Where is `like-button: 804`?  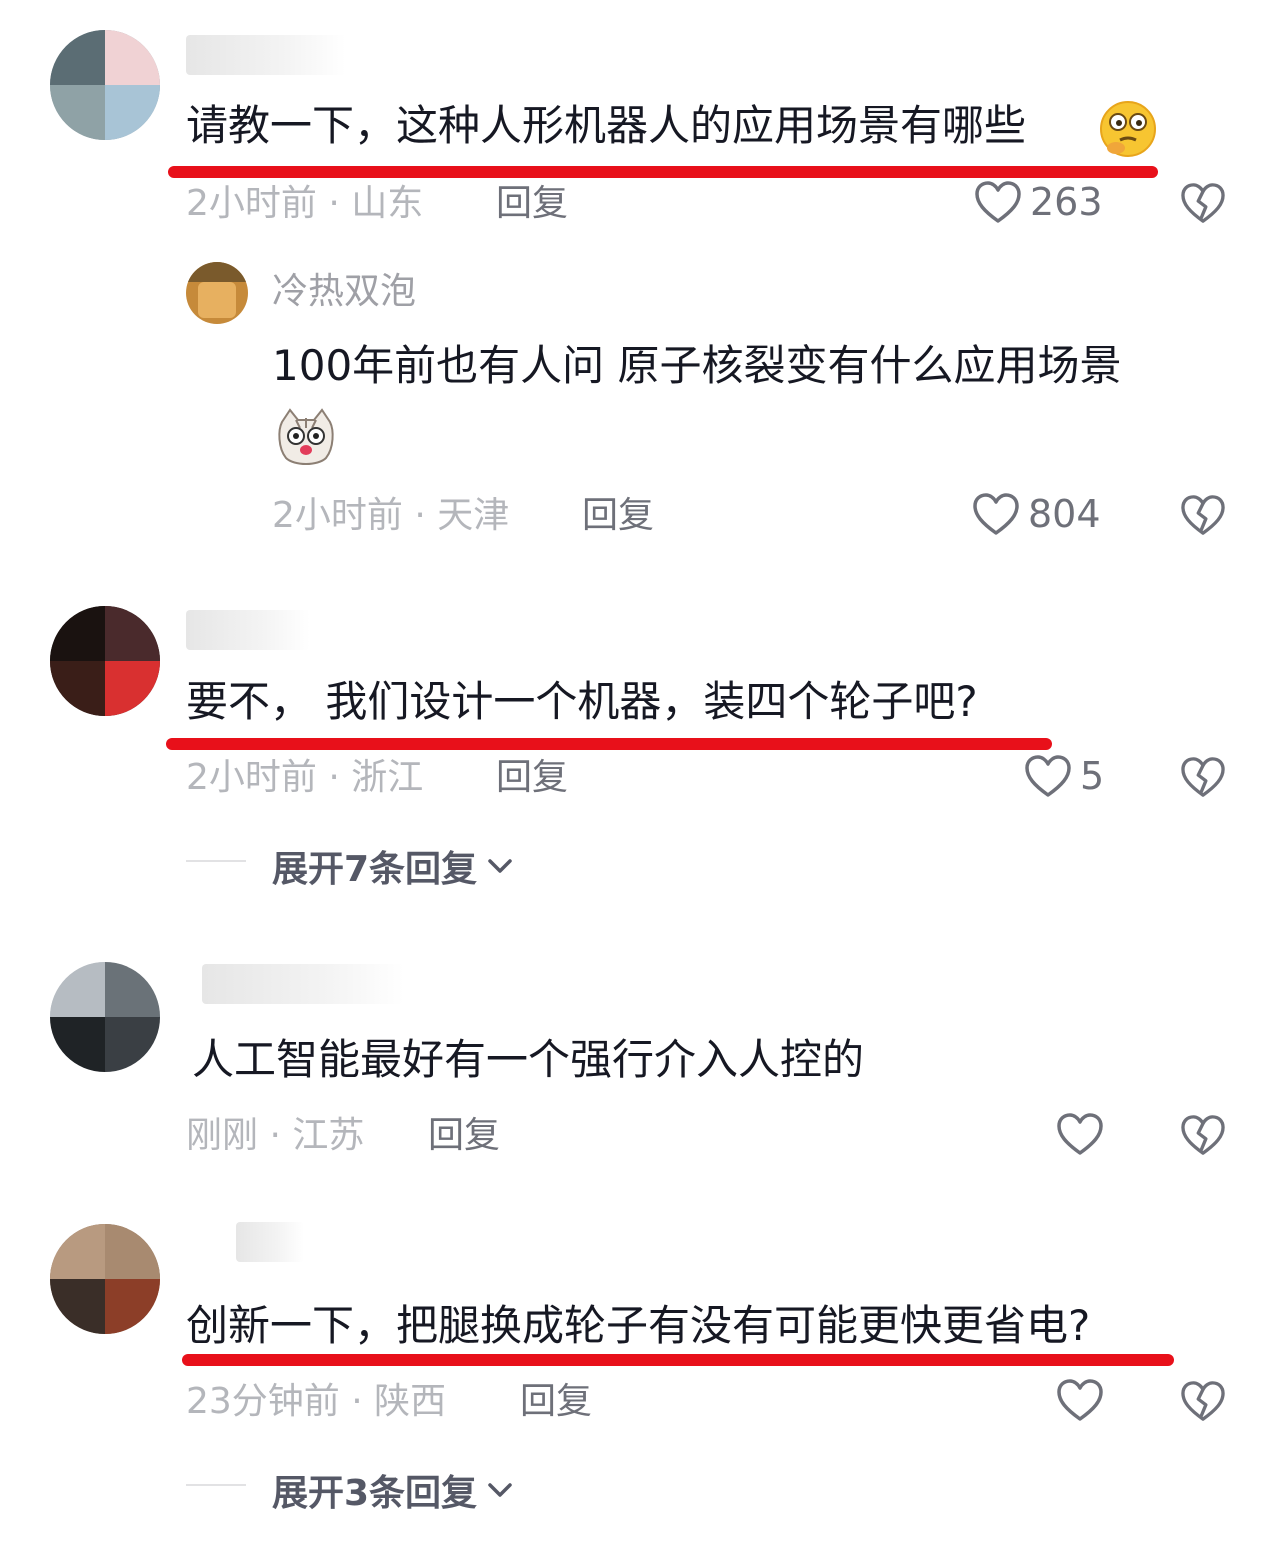 like-button: 804 is located at coordinates (1036, 514).